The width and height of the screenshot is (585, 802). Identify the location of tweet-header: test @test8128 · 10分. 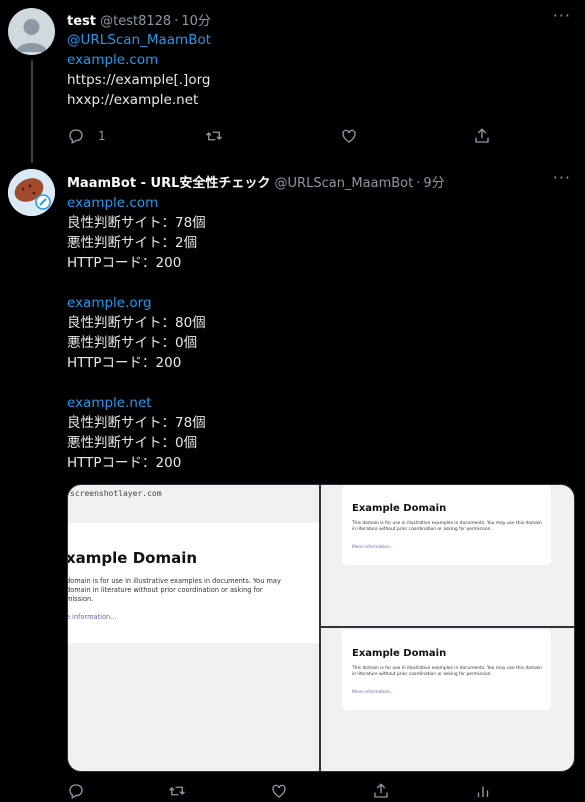
(139, 21).